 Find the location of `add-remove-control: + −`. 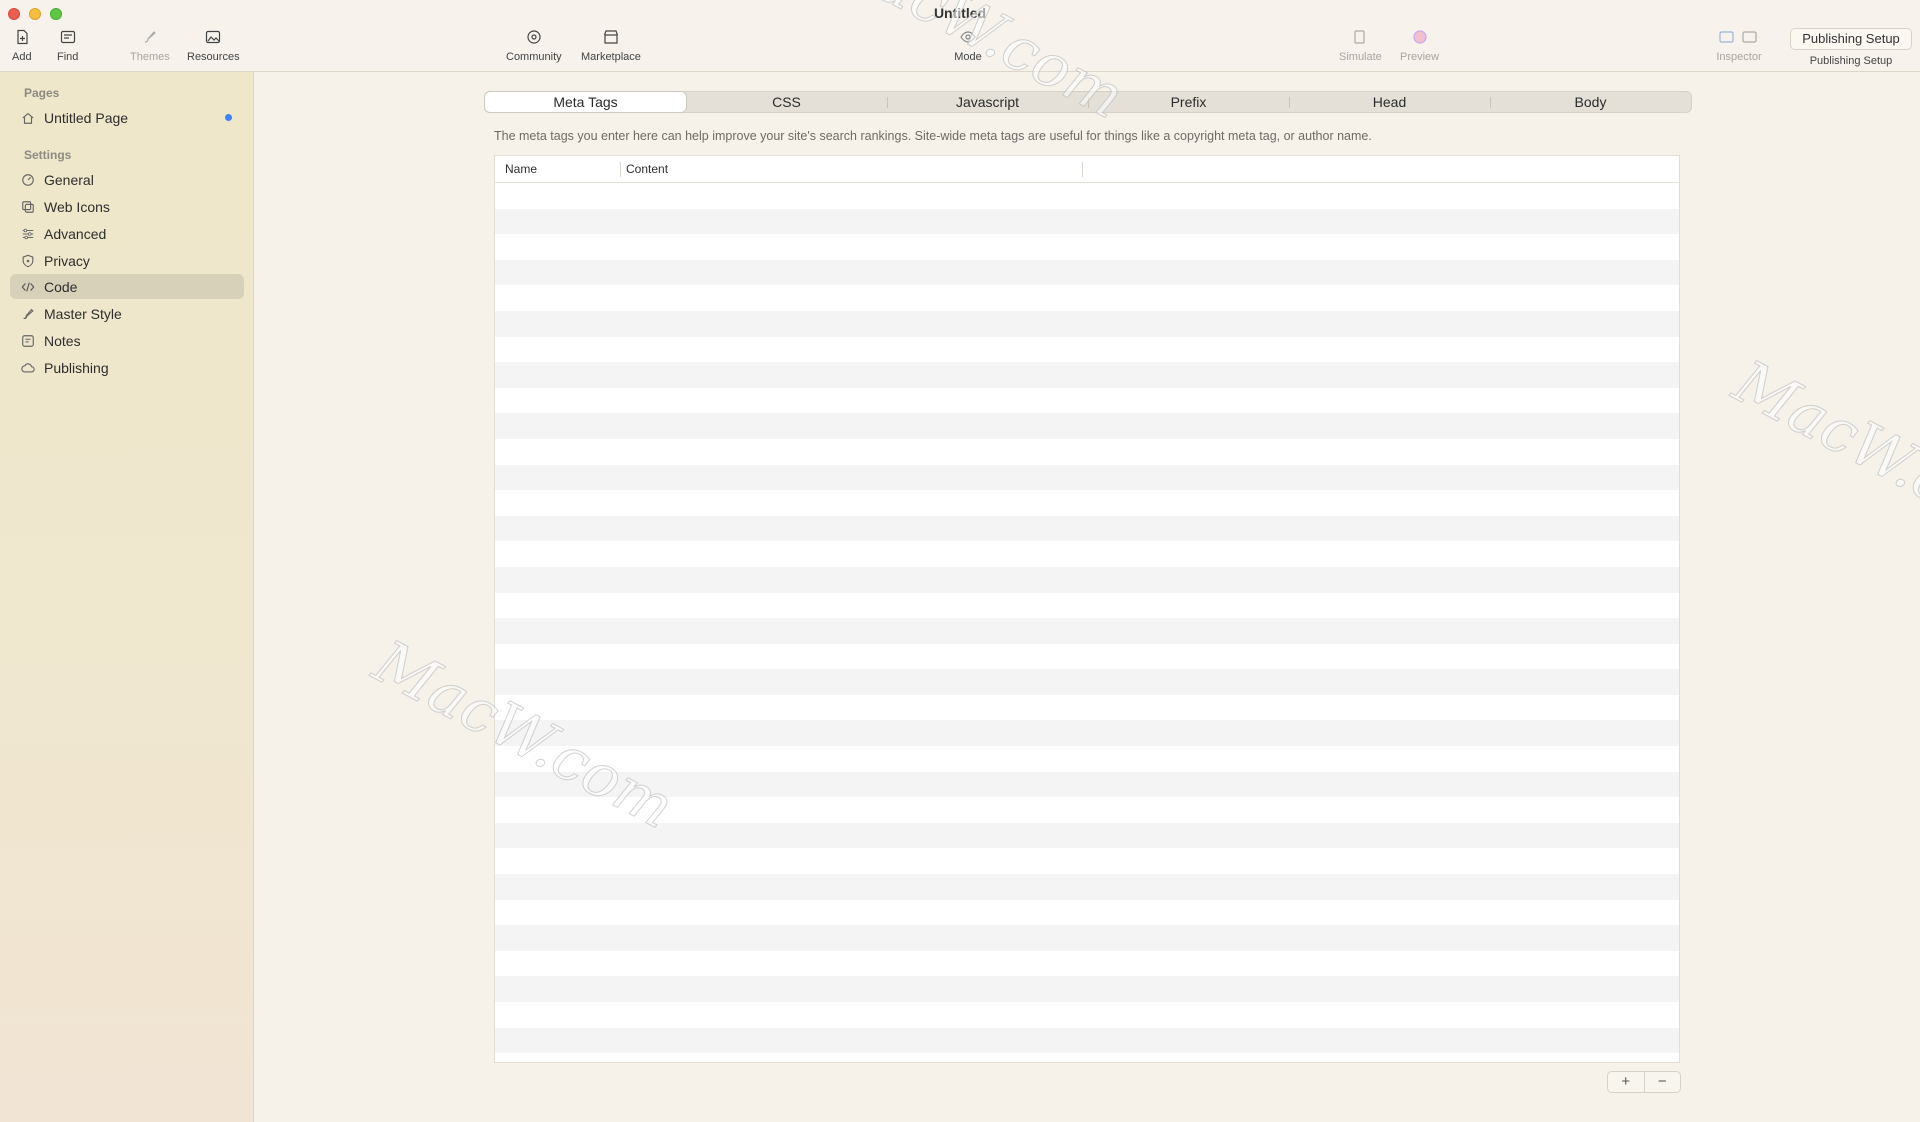

add-remove-control: + − is located at coordinates (1644, 1082).